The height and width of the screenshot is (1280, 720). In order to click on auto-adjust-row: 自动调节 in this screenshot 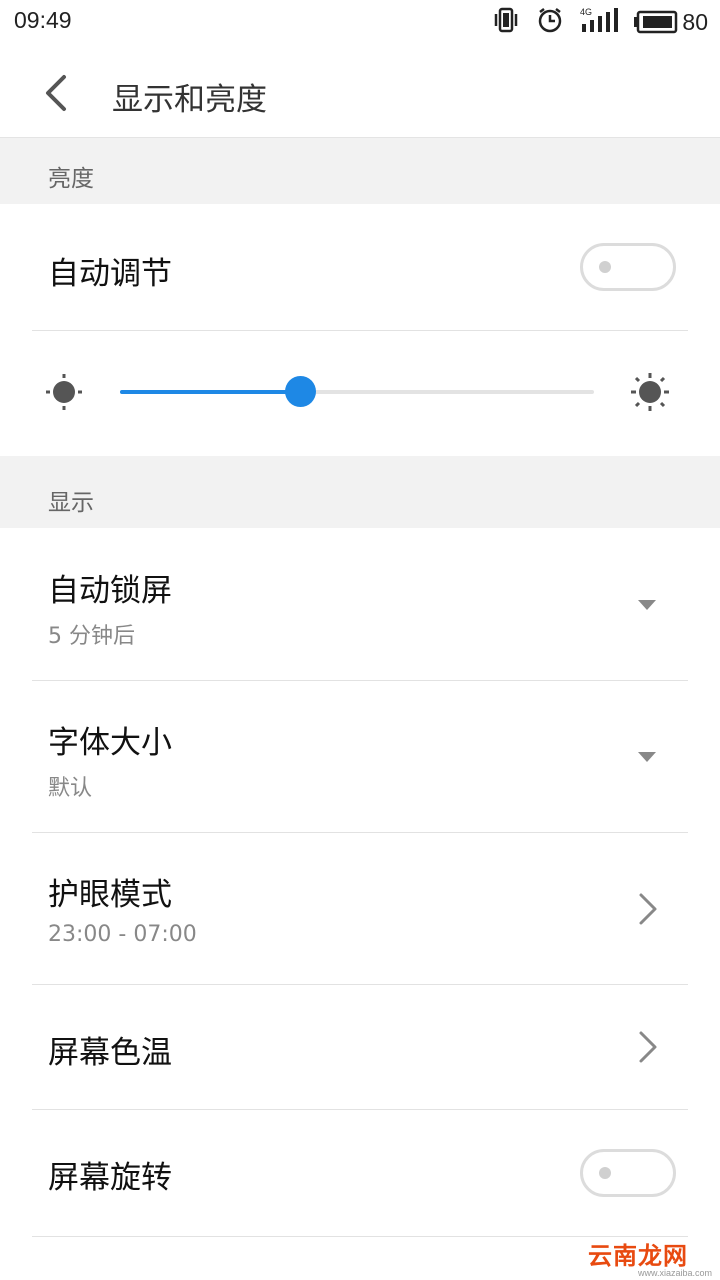, I will do `click(360, 267)`.